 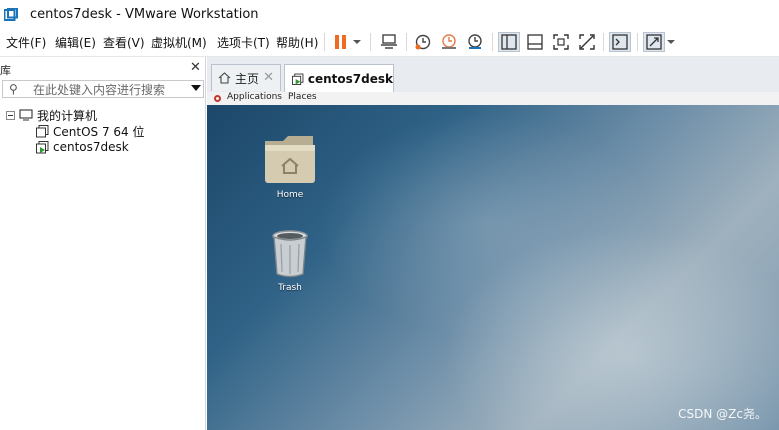 I want to click on library-search: ⚲, so click(x=103, y=89).